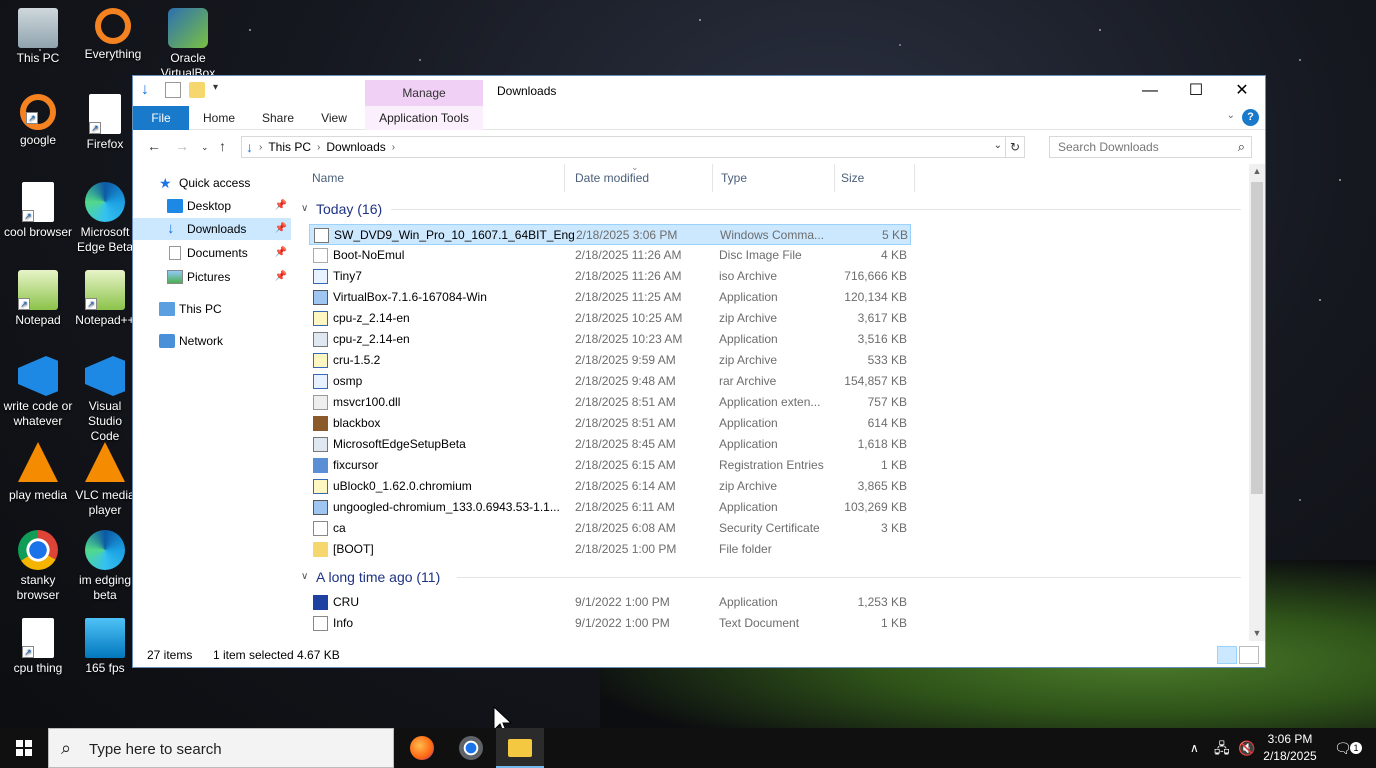 This screenshot has height=768, width=1376. I want to click on maximize-button: ☐, so click(1196, 91).